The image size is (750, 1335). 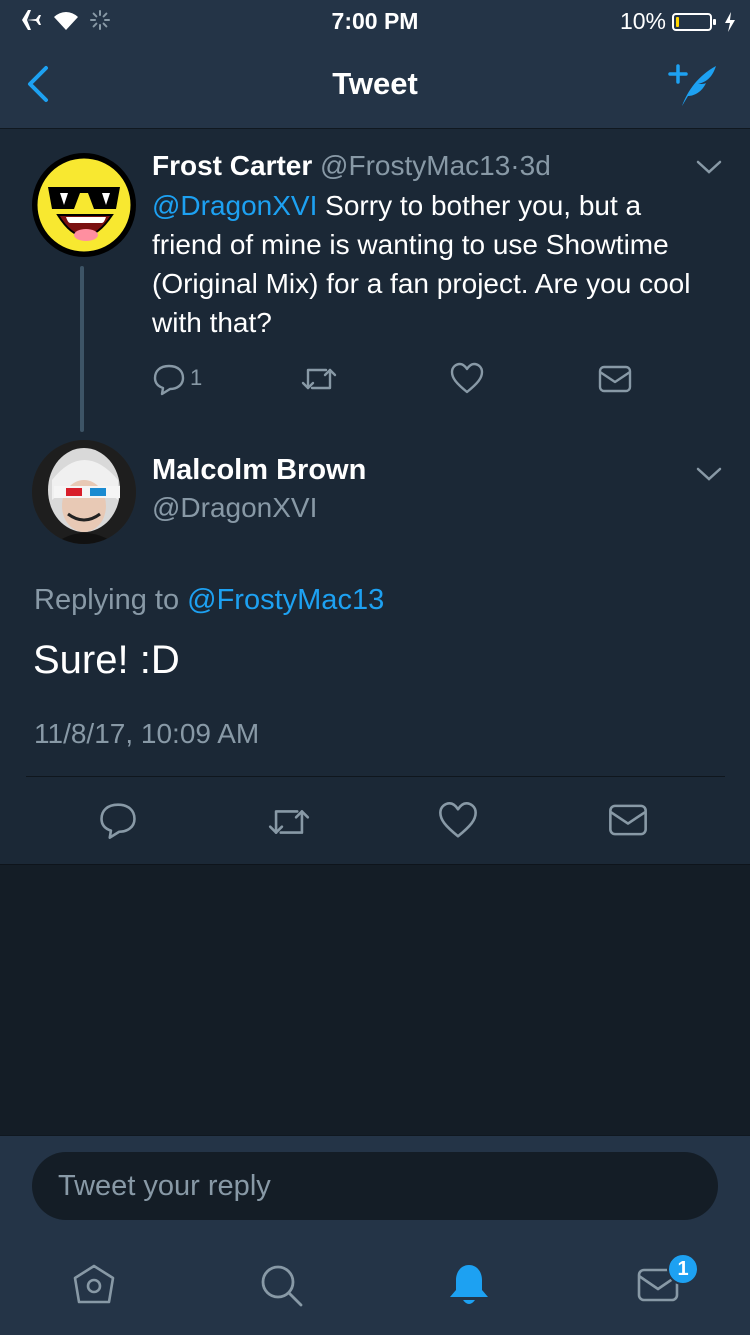 I want to click on sunglasses-emoji-avatar, so click(x=84, y=205).